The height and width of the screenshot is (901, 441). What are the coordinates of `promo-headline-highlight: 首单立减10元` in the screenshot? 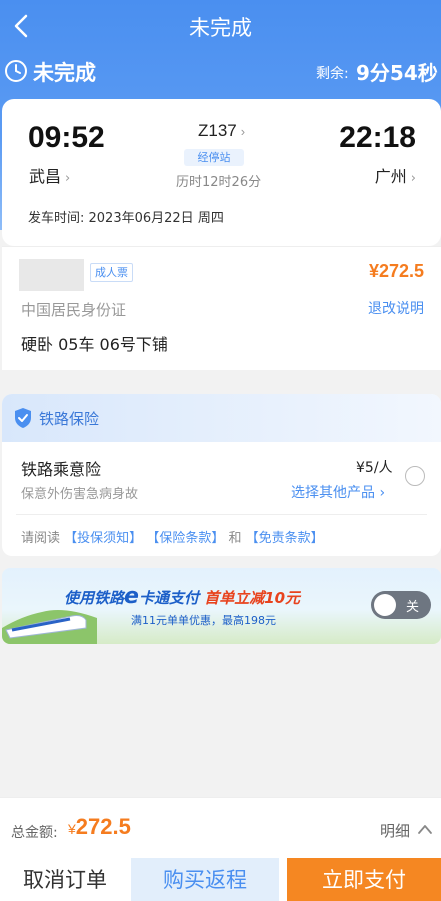 It's located at (252, 598).